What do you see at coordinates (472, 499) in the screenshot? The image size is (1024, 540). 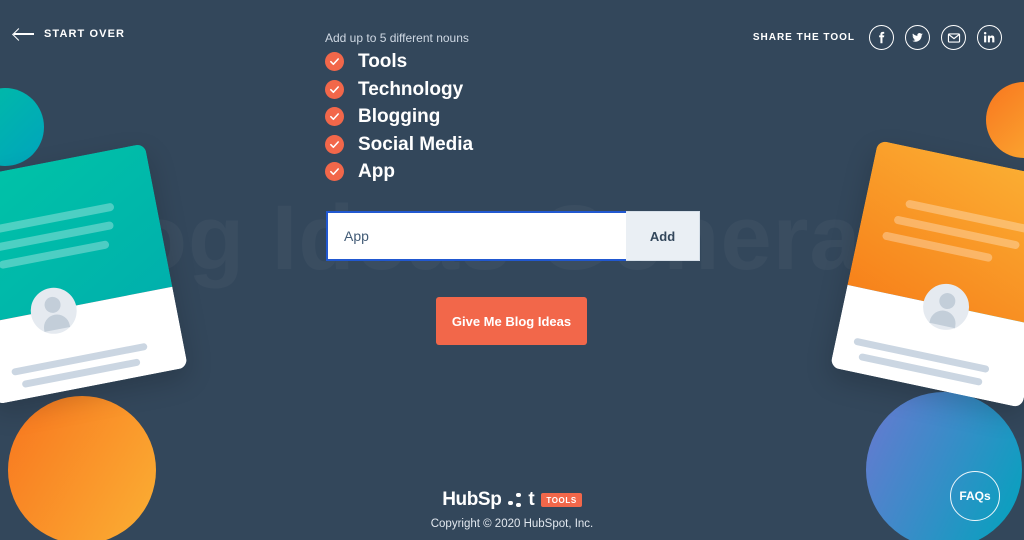 I see `hubspot-logo-word: HubSp` at bounding box center [472, 499].